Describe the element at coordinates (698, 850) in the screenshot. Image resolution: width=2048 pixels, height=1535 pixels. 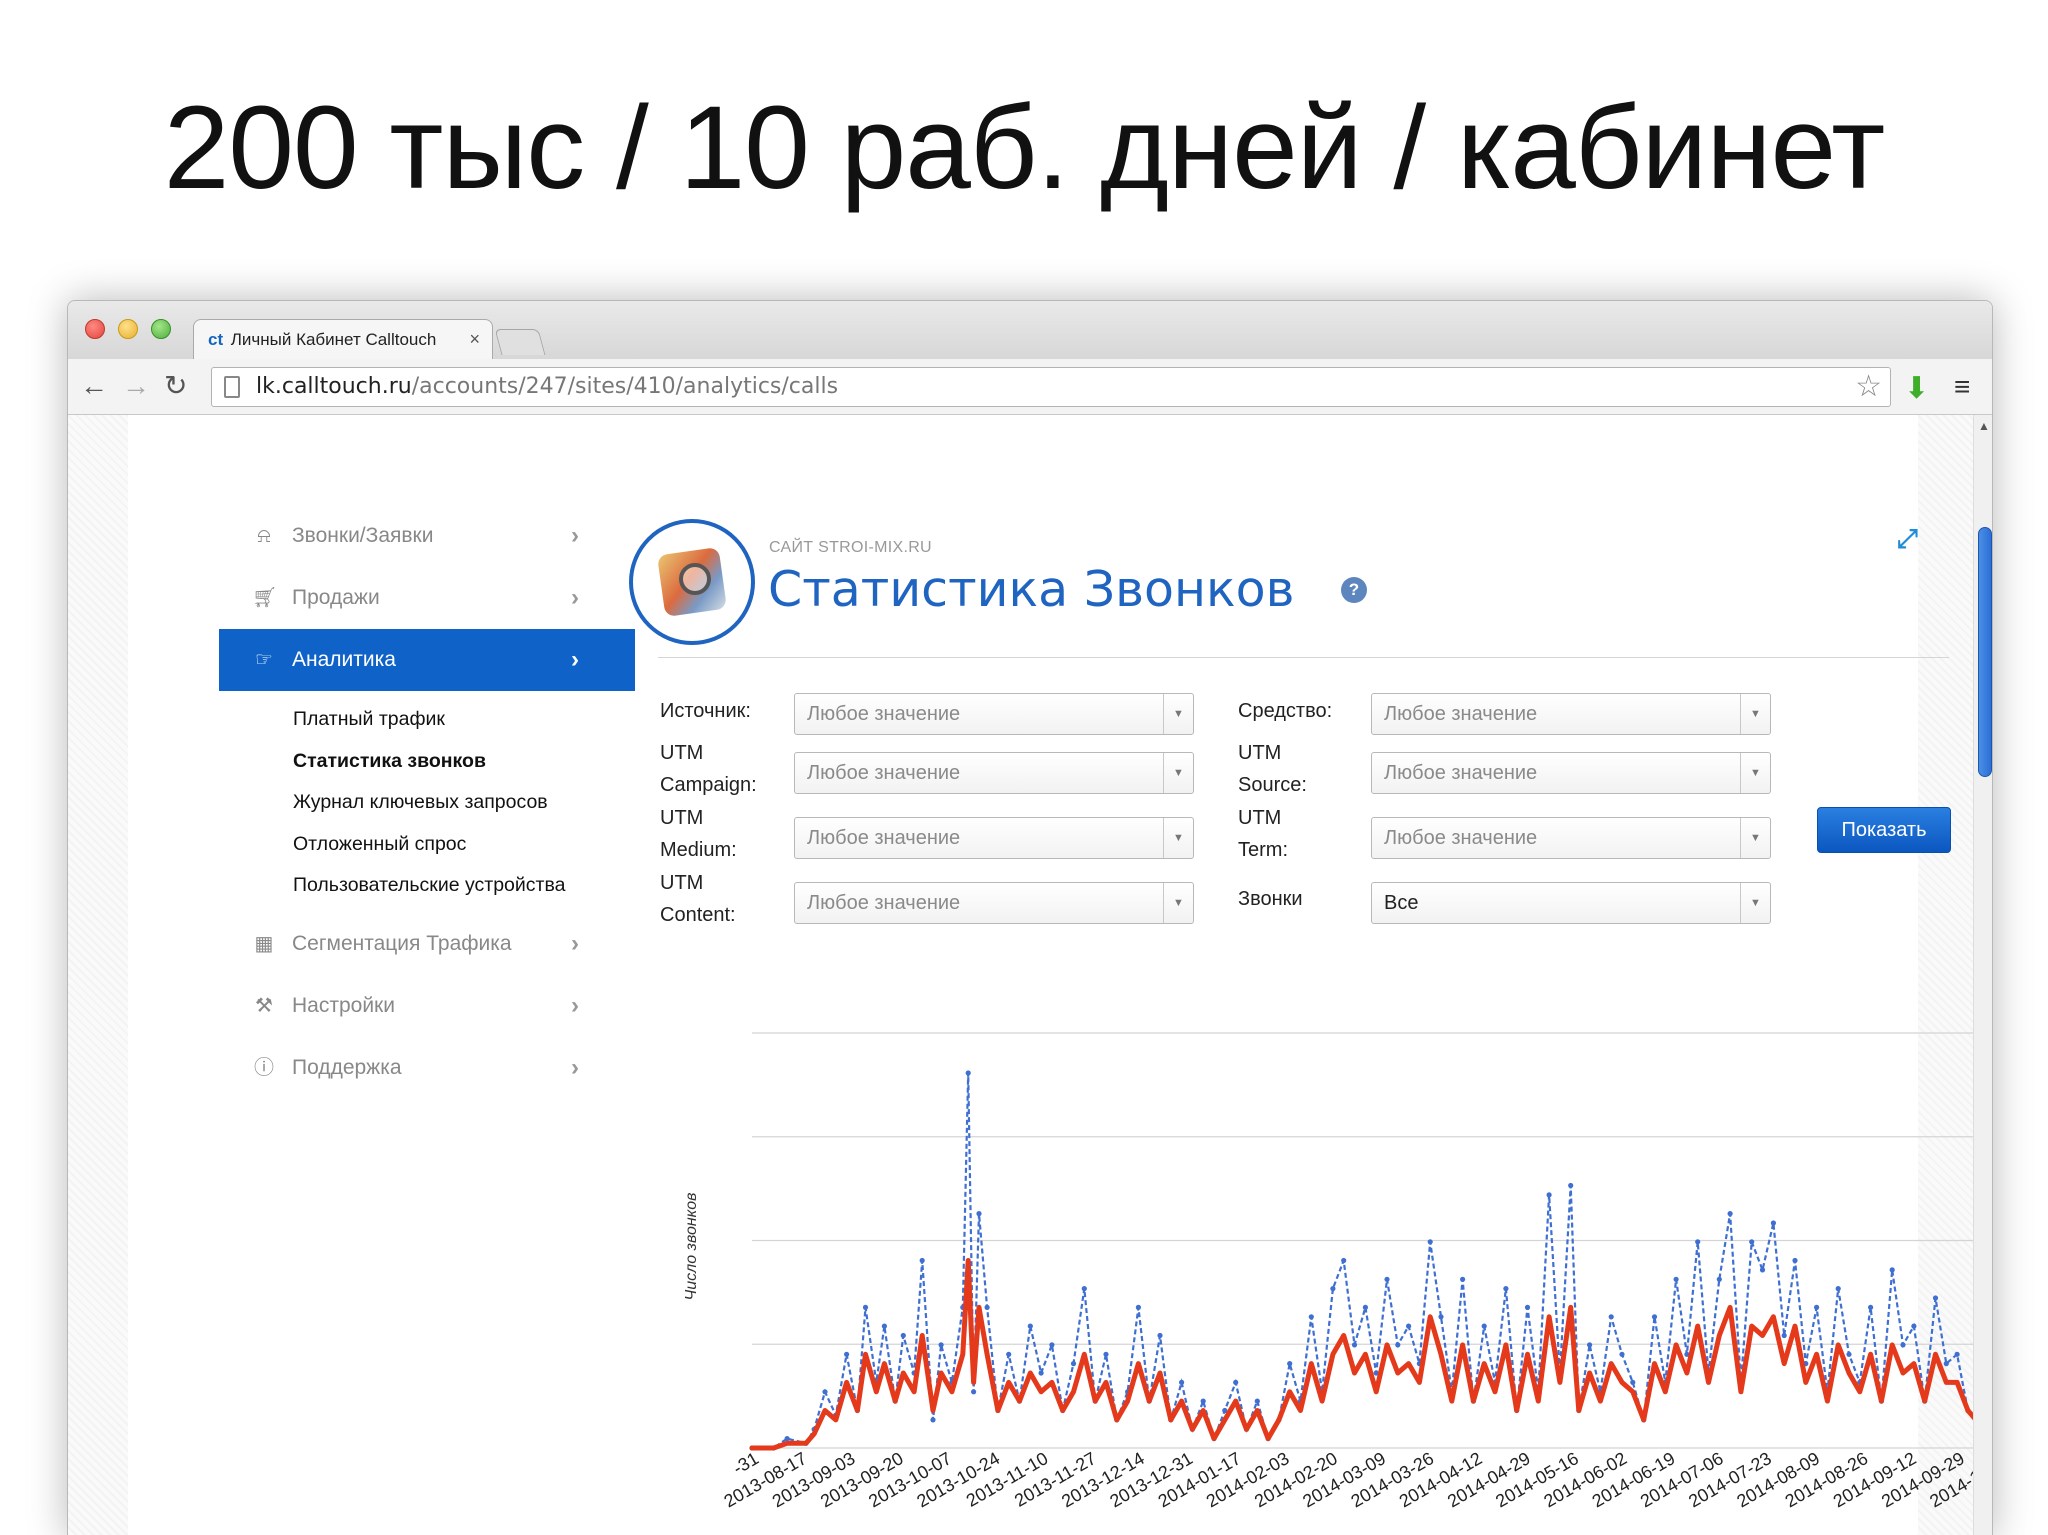
I see `utm-medium-label-line2: Medium:` at that location.